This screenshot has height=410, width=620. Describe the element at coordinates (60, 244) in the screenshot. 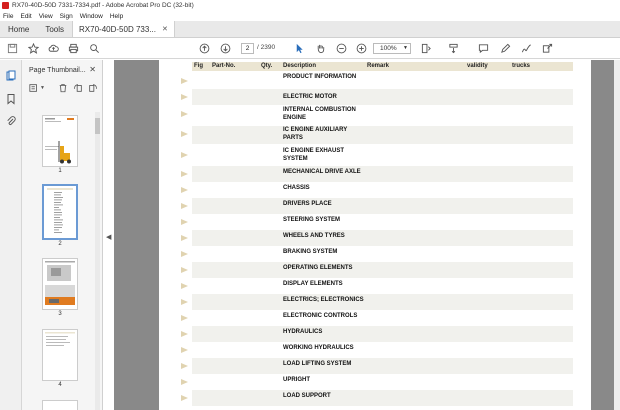

I see `page-thumbnail-label: 2` at that location.